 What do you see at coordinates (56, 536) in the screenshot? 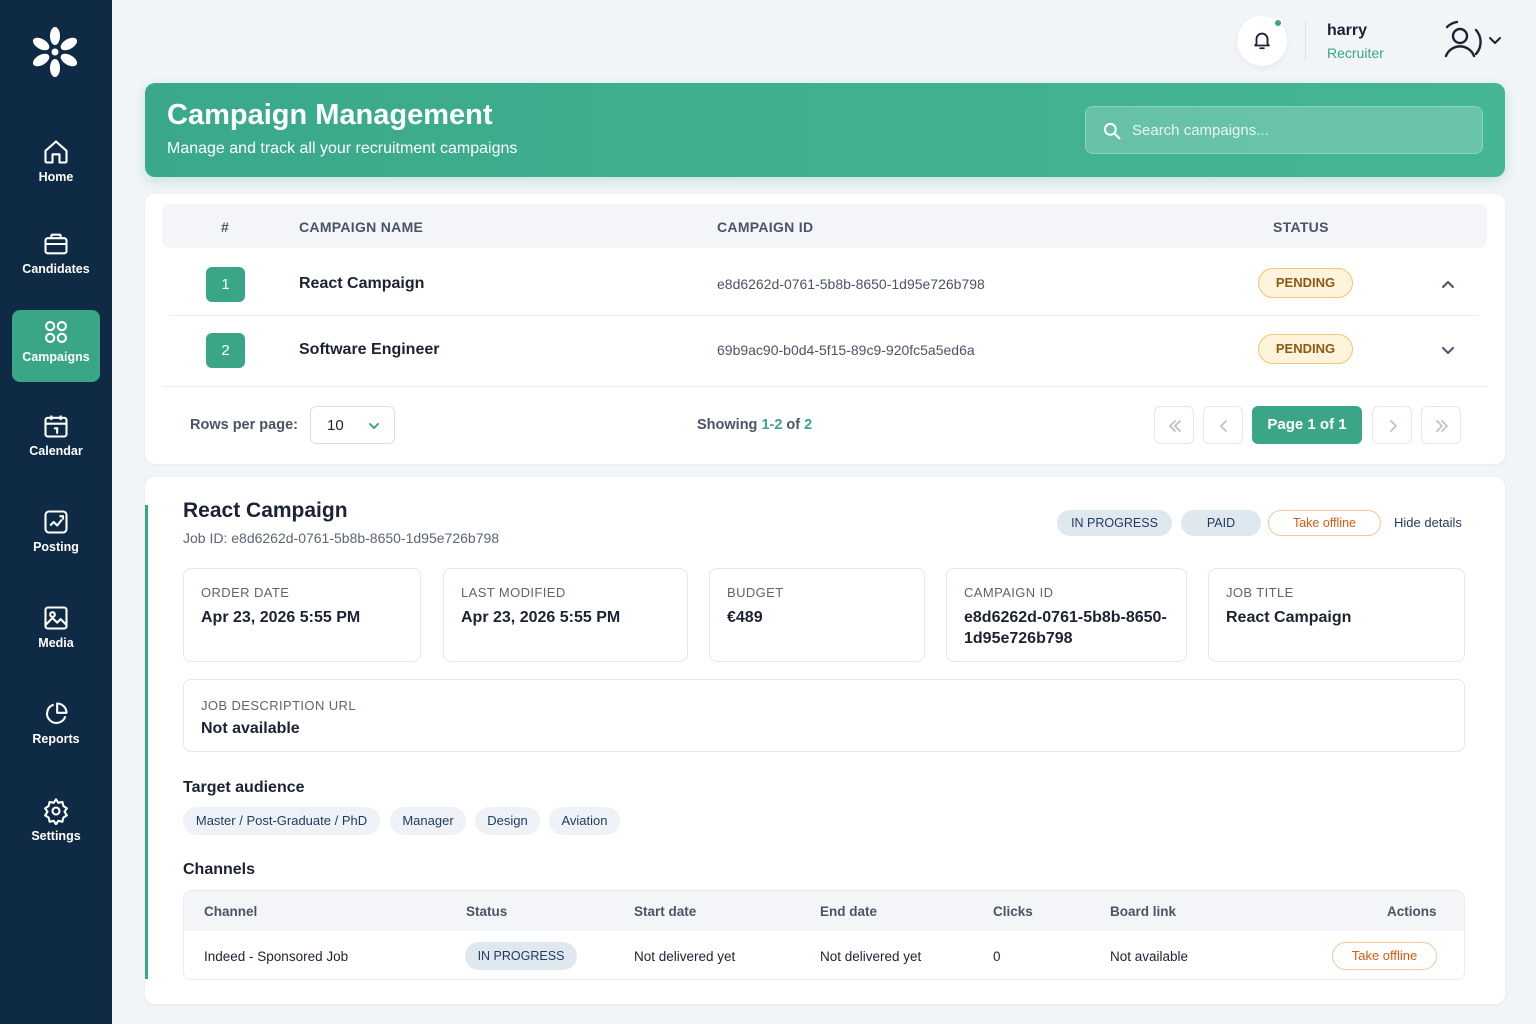
I see `sidebar-item-posting: Posting` at bounding box center [56, 536].